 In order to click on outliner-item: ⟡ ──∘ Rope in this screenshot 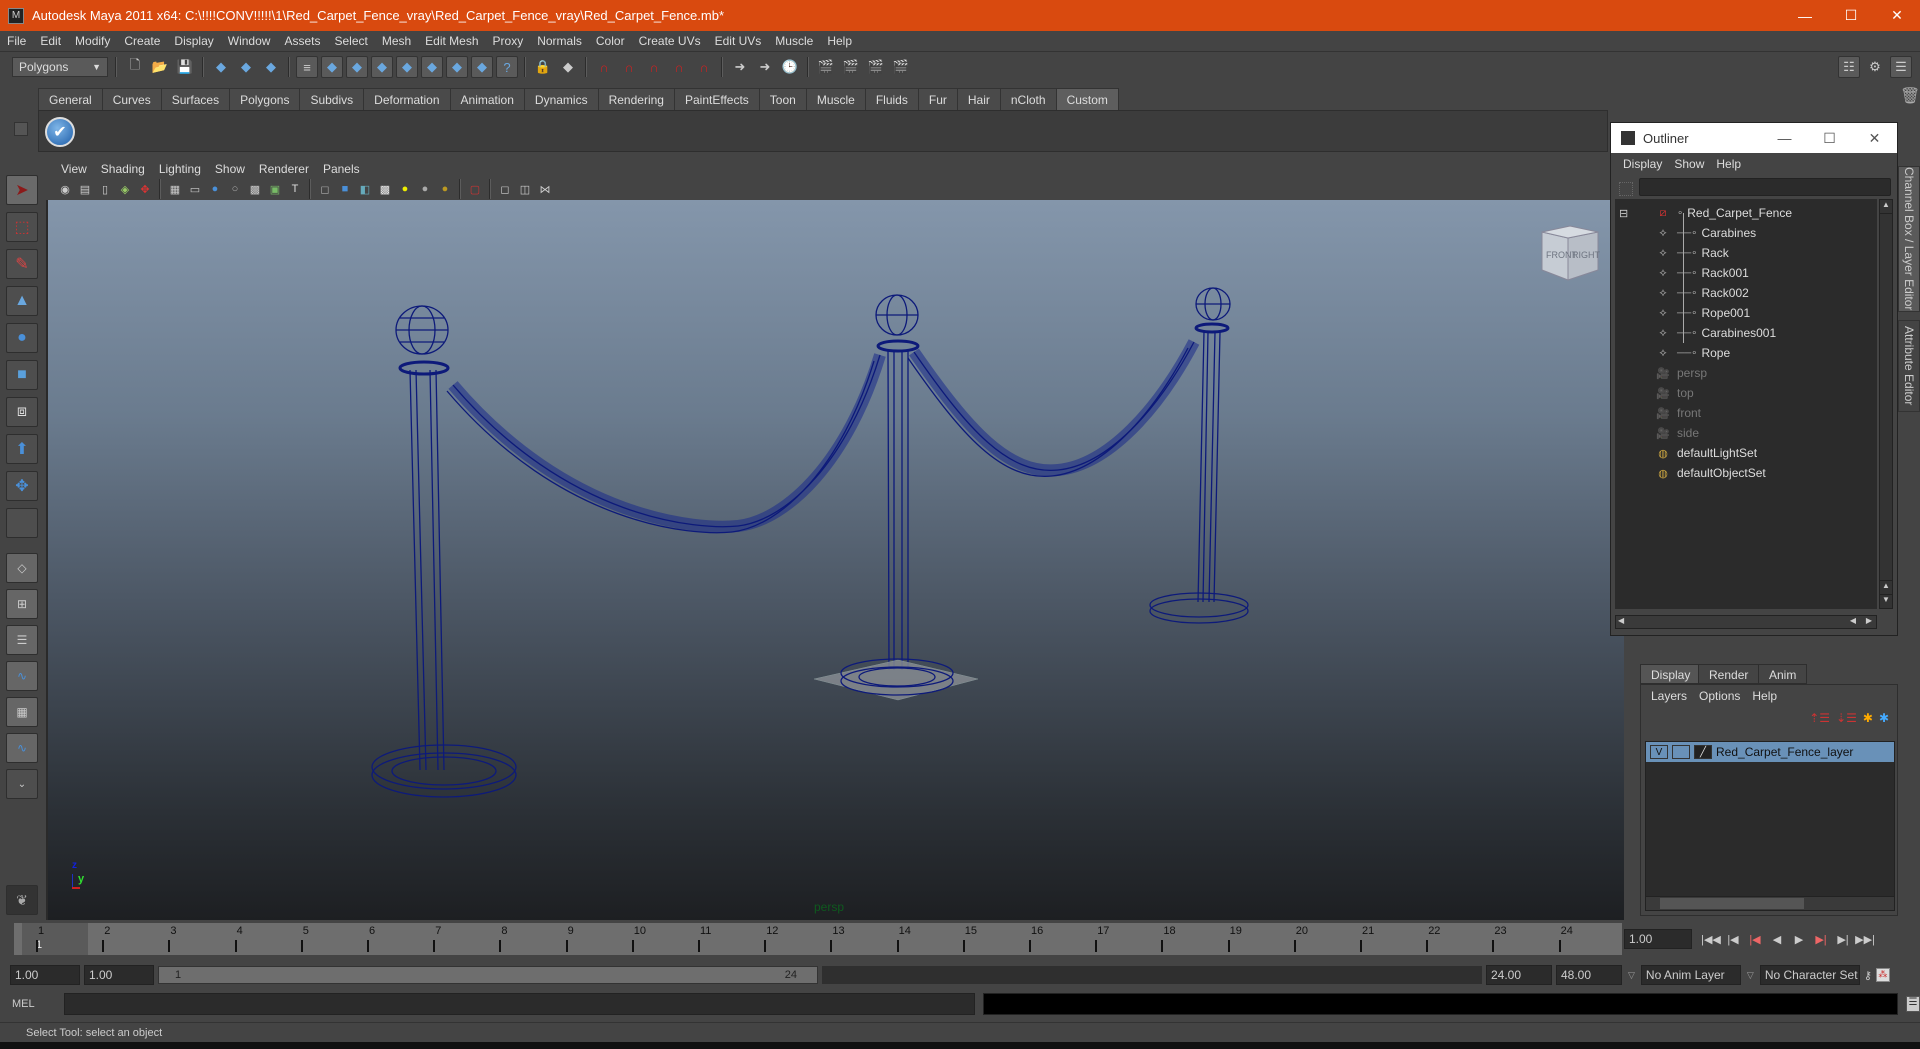, I will do `click(1692, 353)`.